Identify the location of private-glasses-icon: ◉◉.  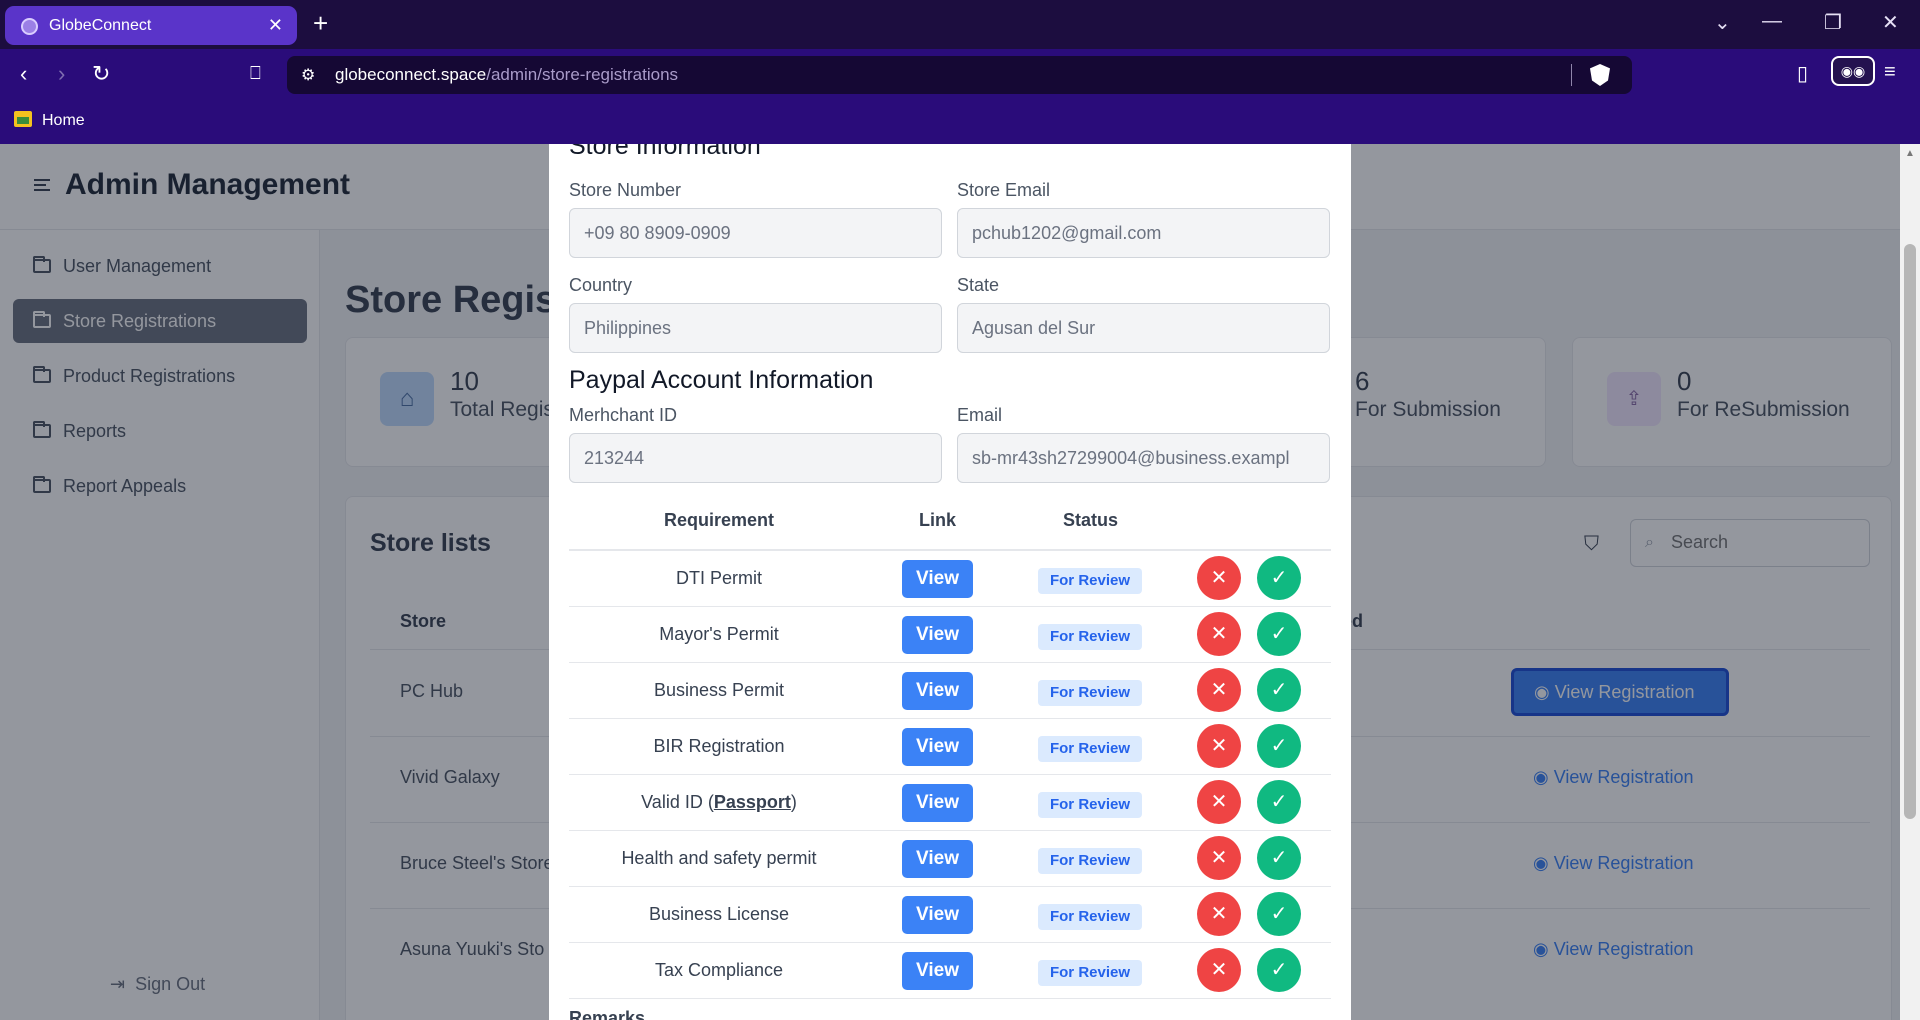
(1853, 71).